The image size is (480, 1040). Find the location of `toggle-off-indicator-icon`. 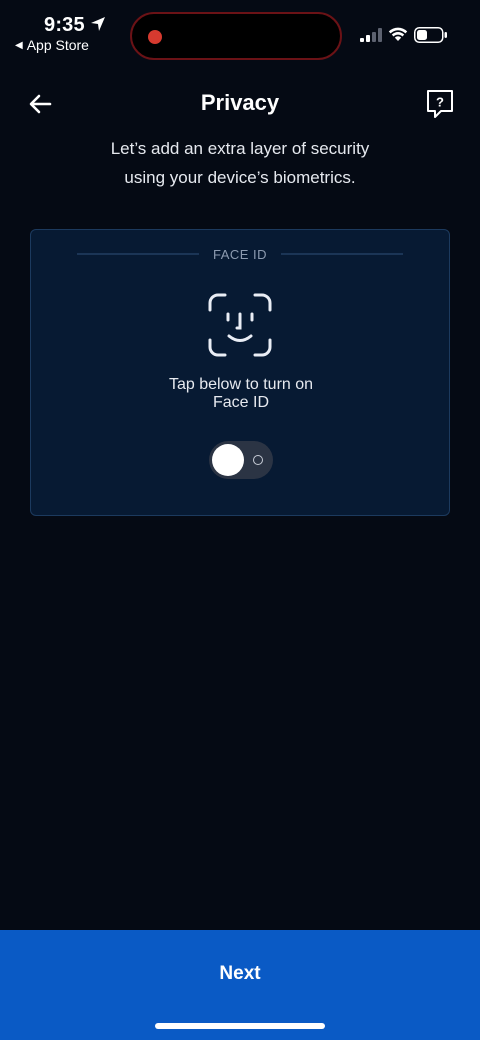

toggle-off-indicator-icon is located at coordinates (258, 460).